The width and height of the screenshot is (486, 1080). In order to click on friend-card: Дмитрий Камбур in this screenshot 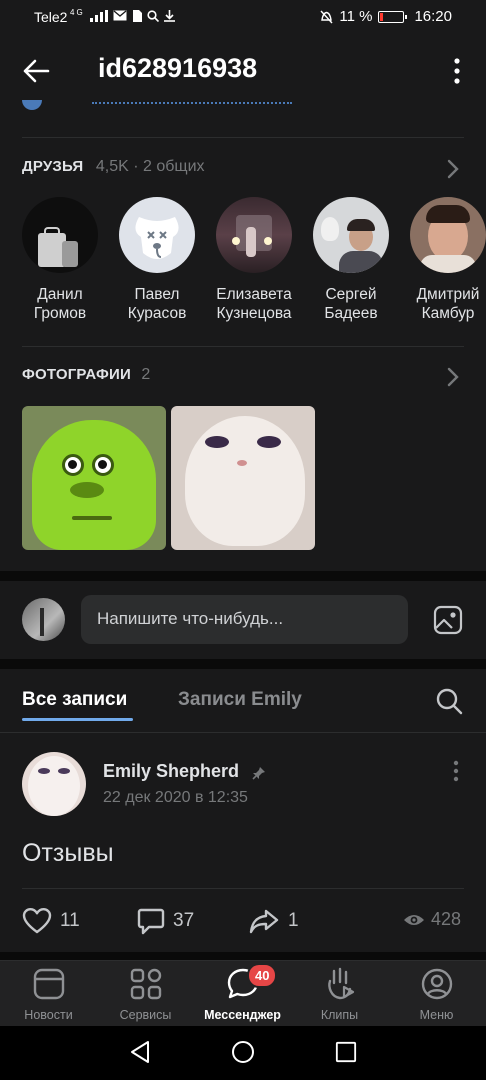, I will do `click(443, 260)`.